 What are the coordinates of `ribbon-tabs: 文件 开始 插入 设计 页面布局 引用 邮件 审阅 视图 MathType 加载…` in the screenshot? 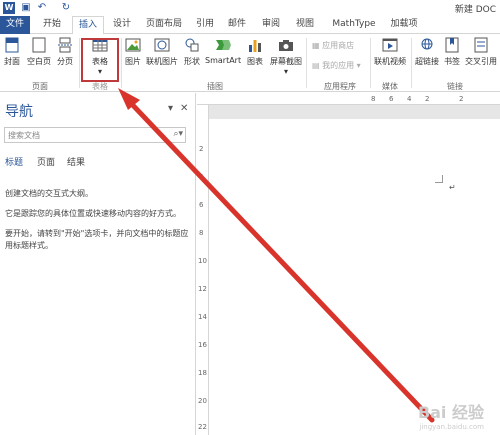 It's located at (250, 25).